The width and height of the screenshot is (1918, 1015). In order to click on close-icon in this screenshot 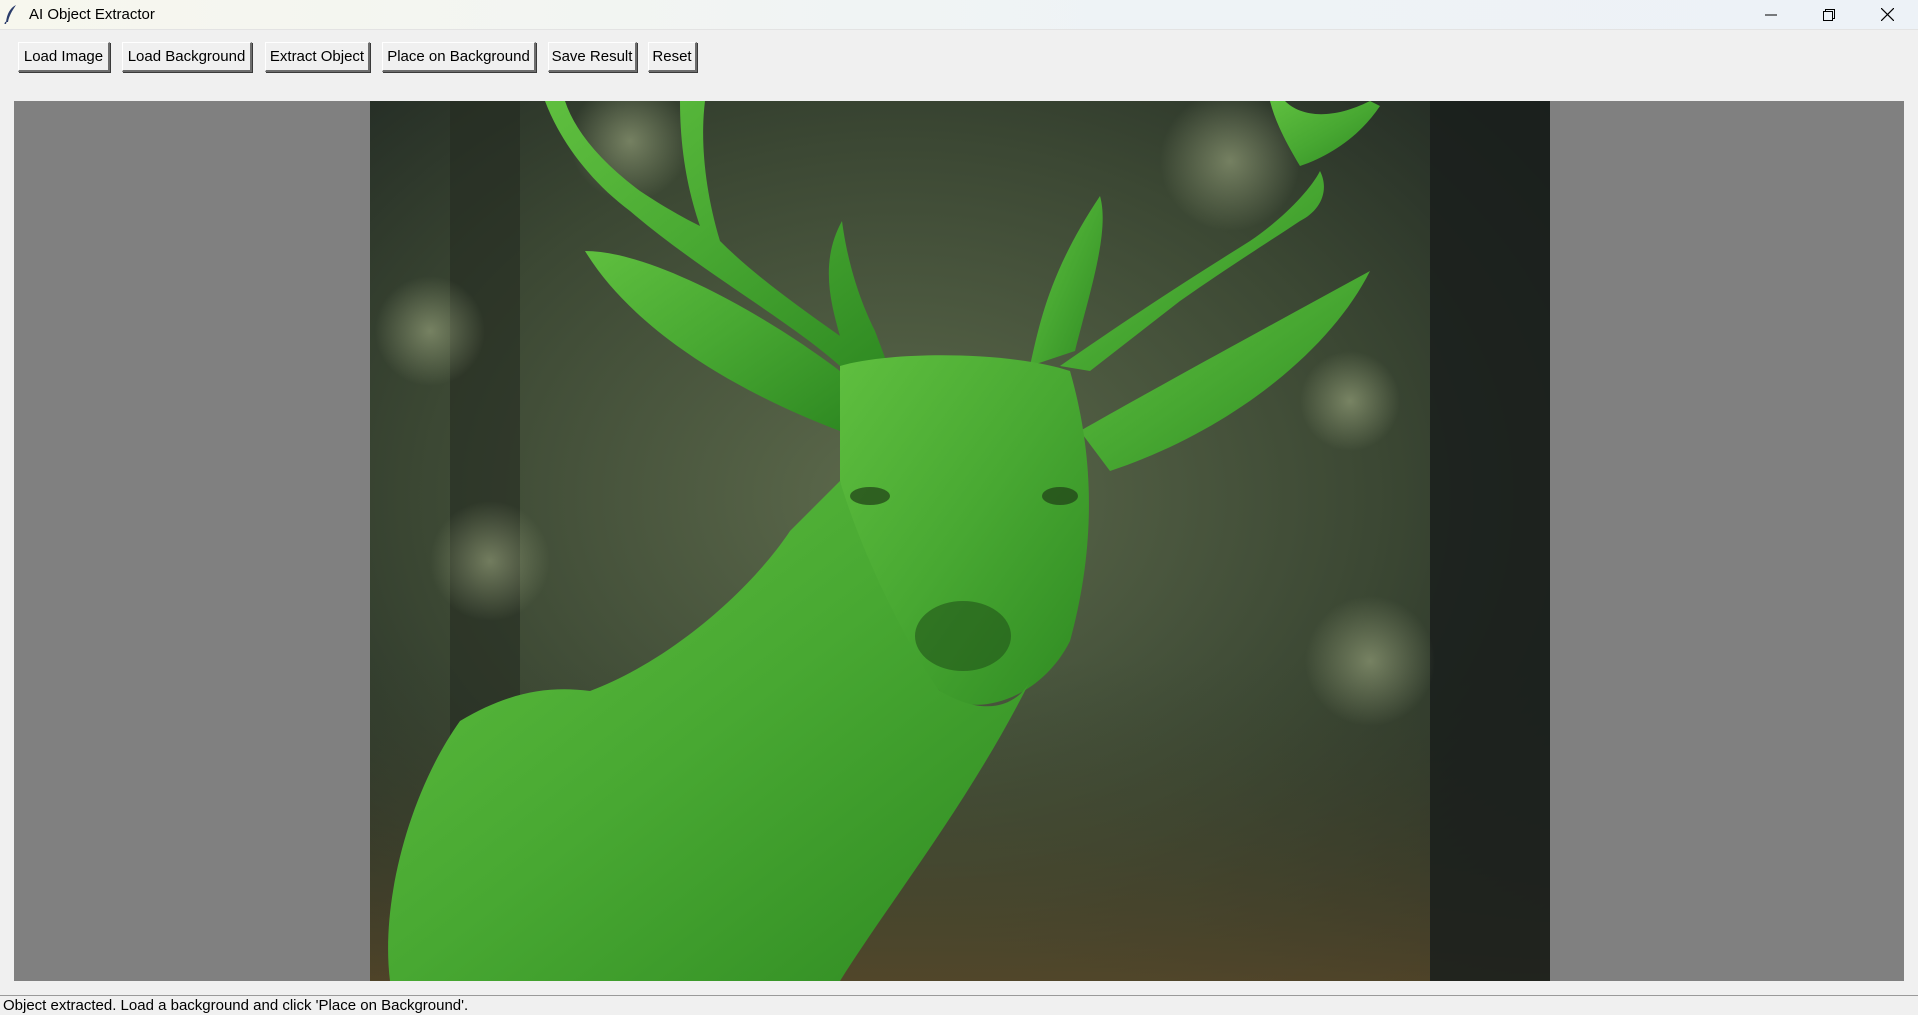, I will do `click(1887, 14)`.